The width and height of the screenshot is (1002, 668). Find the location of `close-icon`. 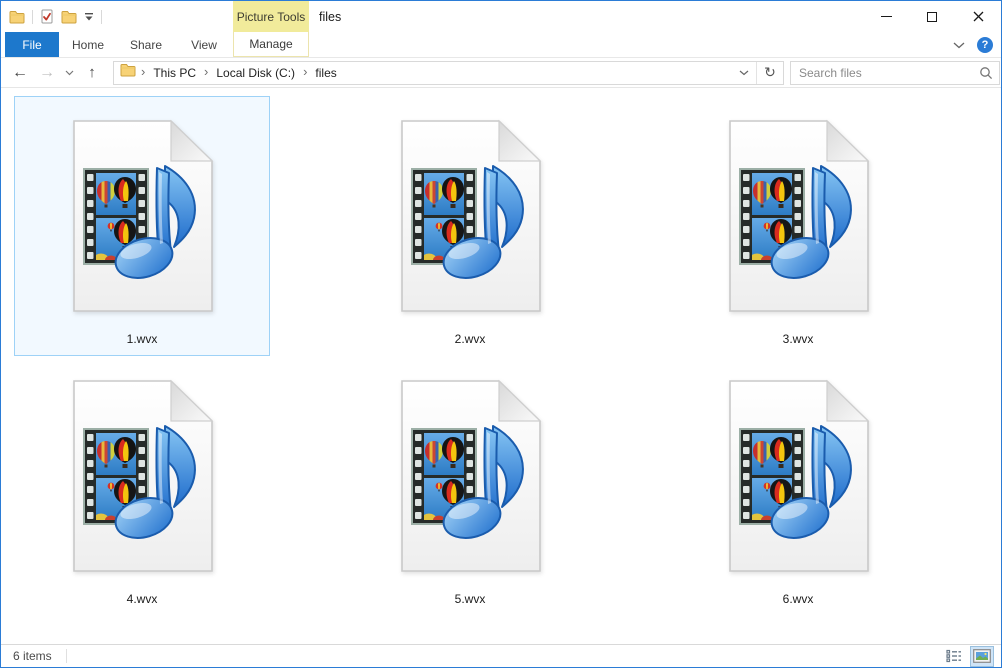

close-icon is located at coordinates (978, 16).